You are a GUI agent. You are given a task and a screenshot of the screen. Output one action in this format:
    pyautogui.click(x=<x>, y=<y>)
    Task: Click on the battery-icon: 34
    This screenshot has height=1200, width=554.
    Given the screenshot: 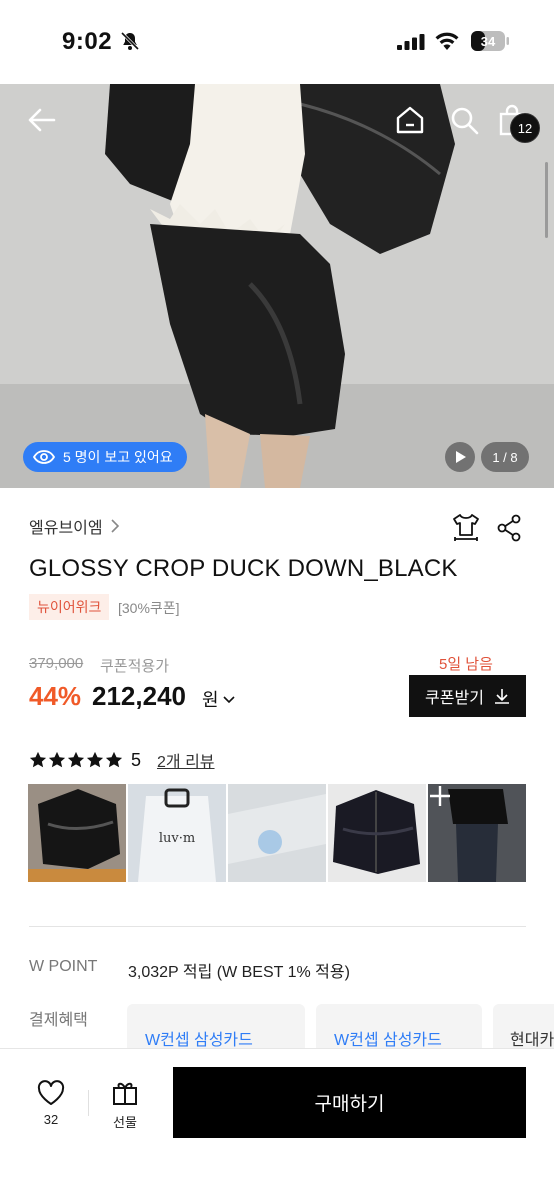 What is the action you would take?
    pyautogui.click(x=490, y=41)
    